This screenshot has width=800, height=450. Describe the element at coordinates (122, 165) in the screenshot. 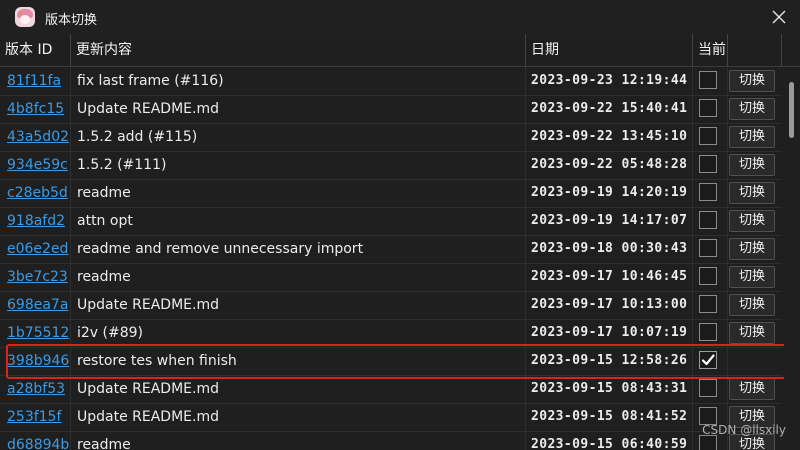

I see `commit-message: 1.5.2 (#111)` at that location.